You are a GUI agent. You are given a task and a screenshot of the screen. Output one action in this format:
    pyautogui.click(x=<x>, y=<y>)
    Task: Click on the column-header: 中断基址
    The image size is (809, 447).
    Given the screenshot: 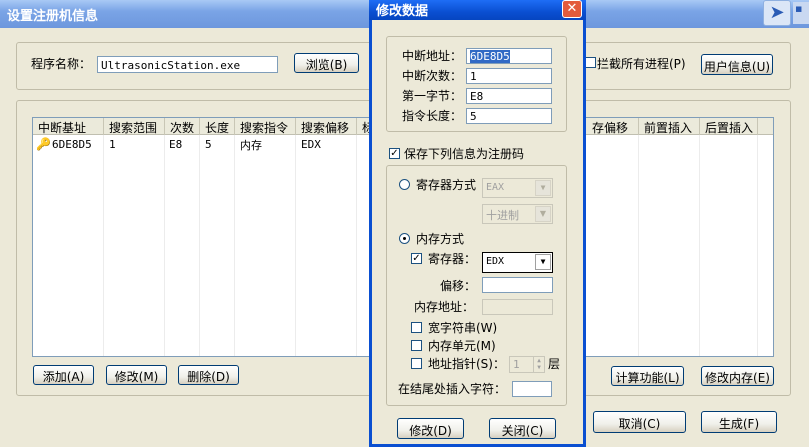 What is the action you would take?
    pyautogui.click(x=68, y=126)
    